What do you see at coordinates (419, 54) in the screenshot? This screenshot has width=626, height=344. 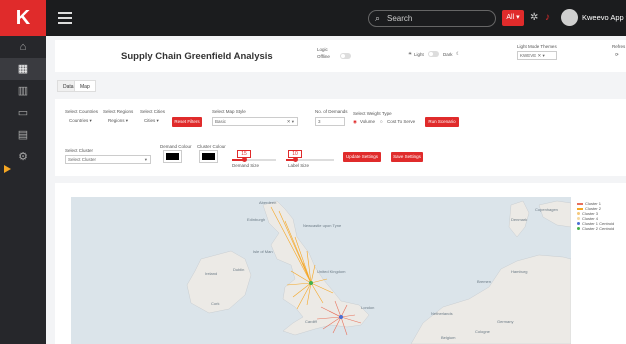 I see `light-label: Light` at bounding box center [419, 54].